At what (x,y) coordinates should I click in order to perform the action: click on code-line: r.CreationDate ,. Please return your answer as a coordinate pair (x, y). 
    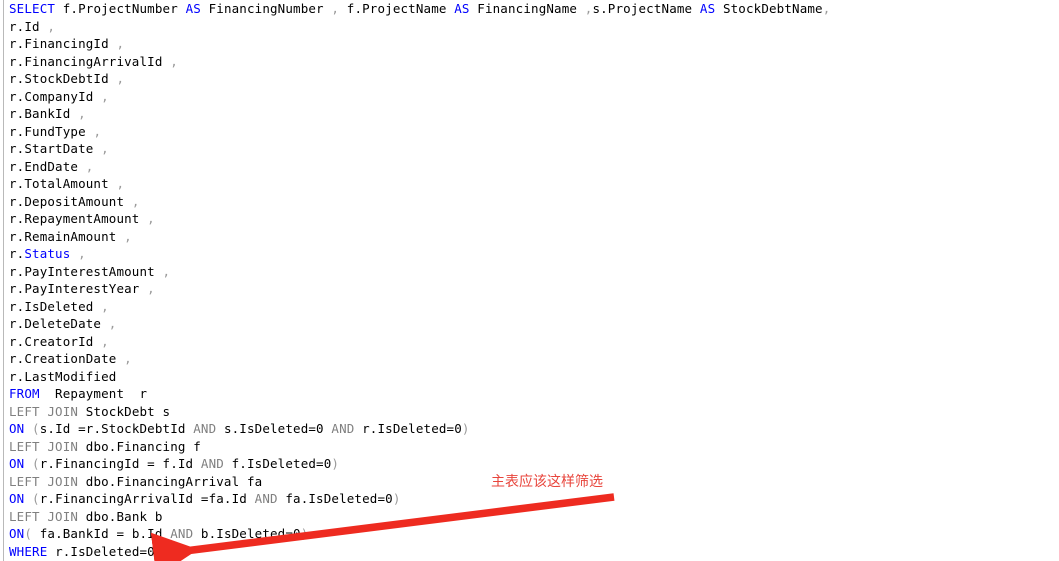
    Looking at the image, I should click on (70, 359).